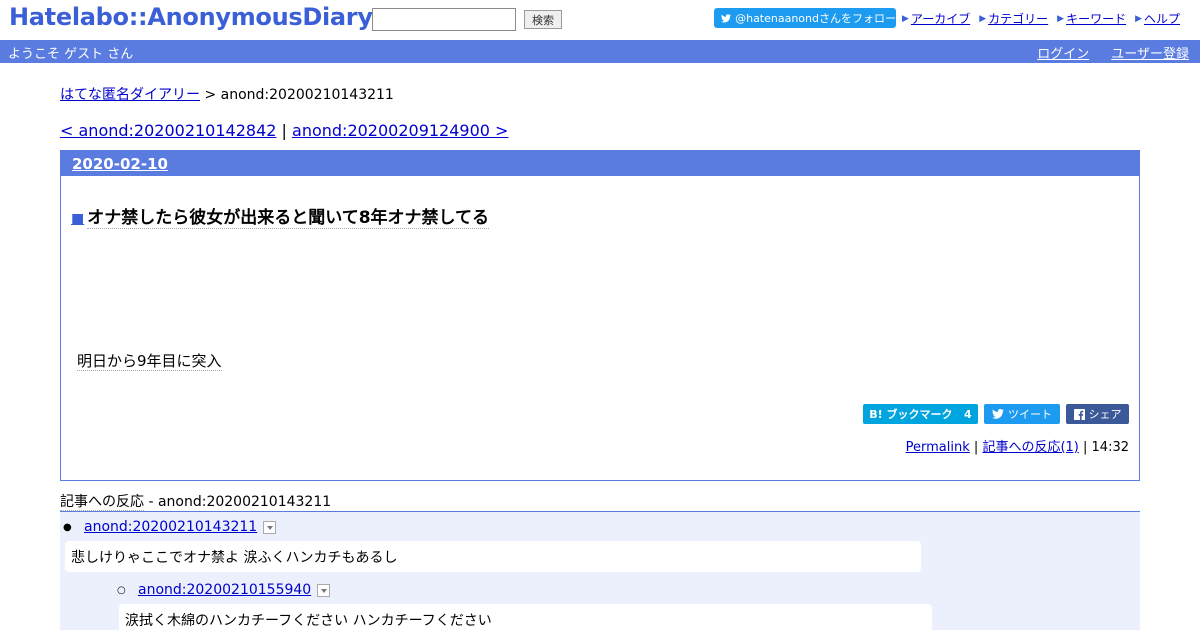 This screenshot has height=635, width=1200. Describe the element at coordinates (1079, 414) in the screenshot. I see `facebook-icon` at that location.